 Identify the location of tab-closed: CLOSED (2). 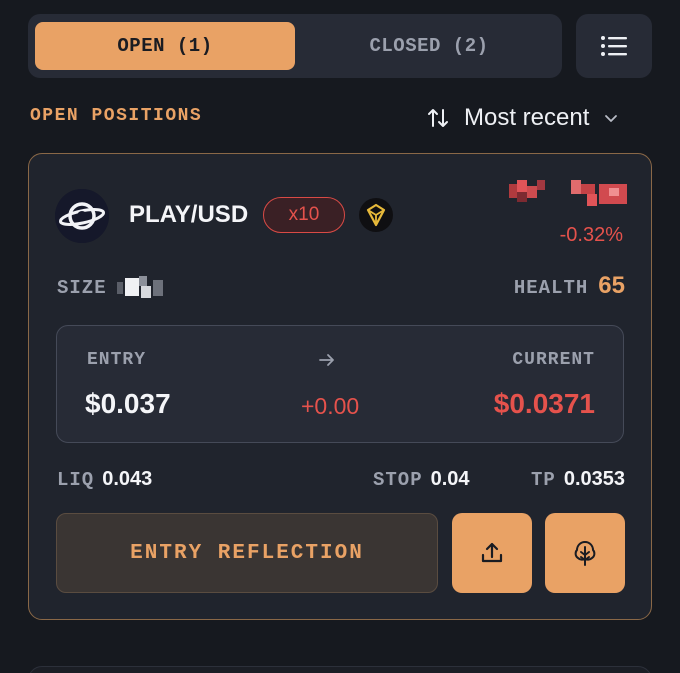
(429, 46).